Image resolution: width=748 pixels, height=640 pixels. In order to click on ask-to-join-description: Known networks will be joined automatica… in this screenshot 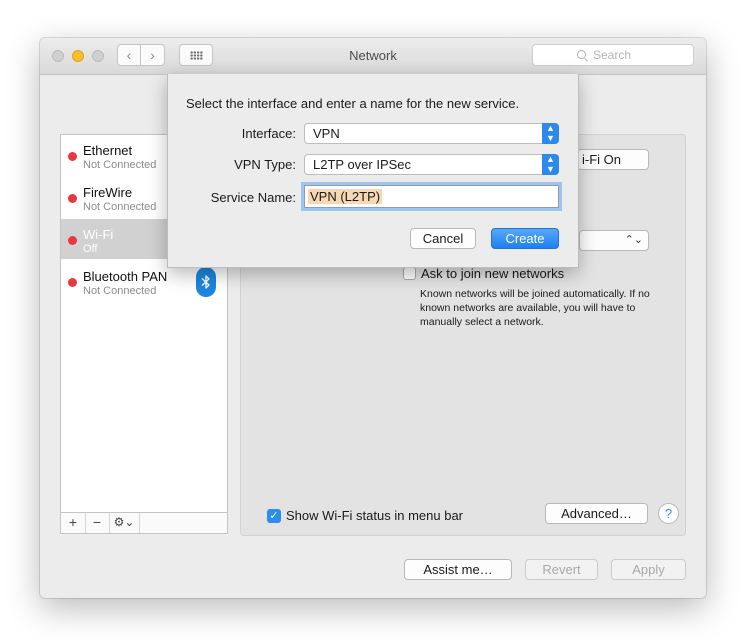, I will do `click(535, 308)`.